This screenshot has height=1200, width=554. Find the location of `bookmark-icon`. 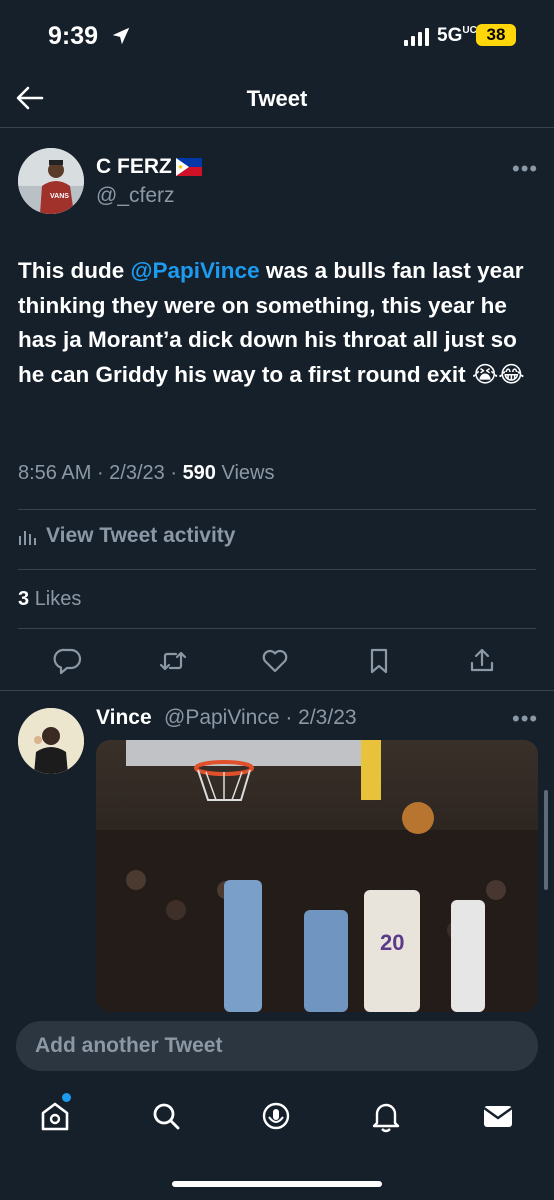

bookmark-icon is located at coordinates (379, 661).